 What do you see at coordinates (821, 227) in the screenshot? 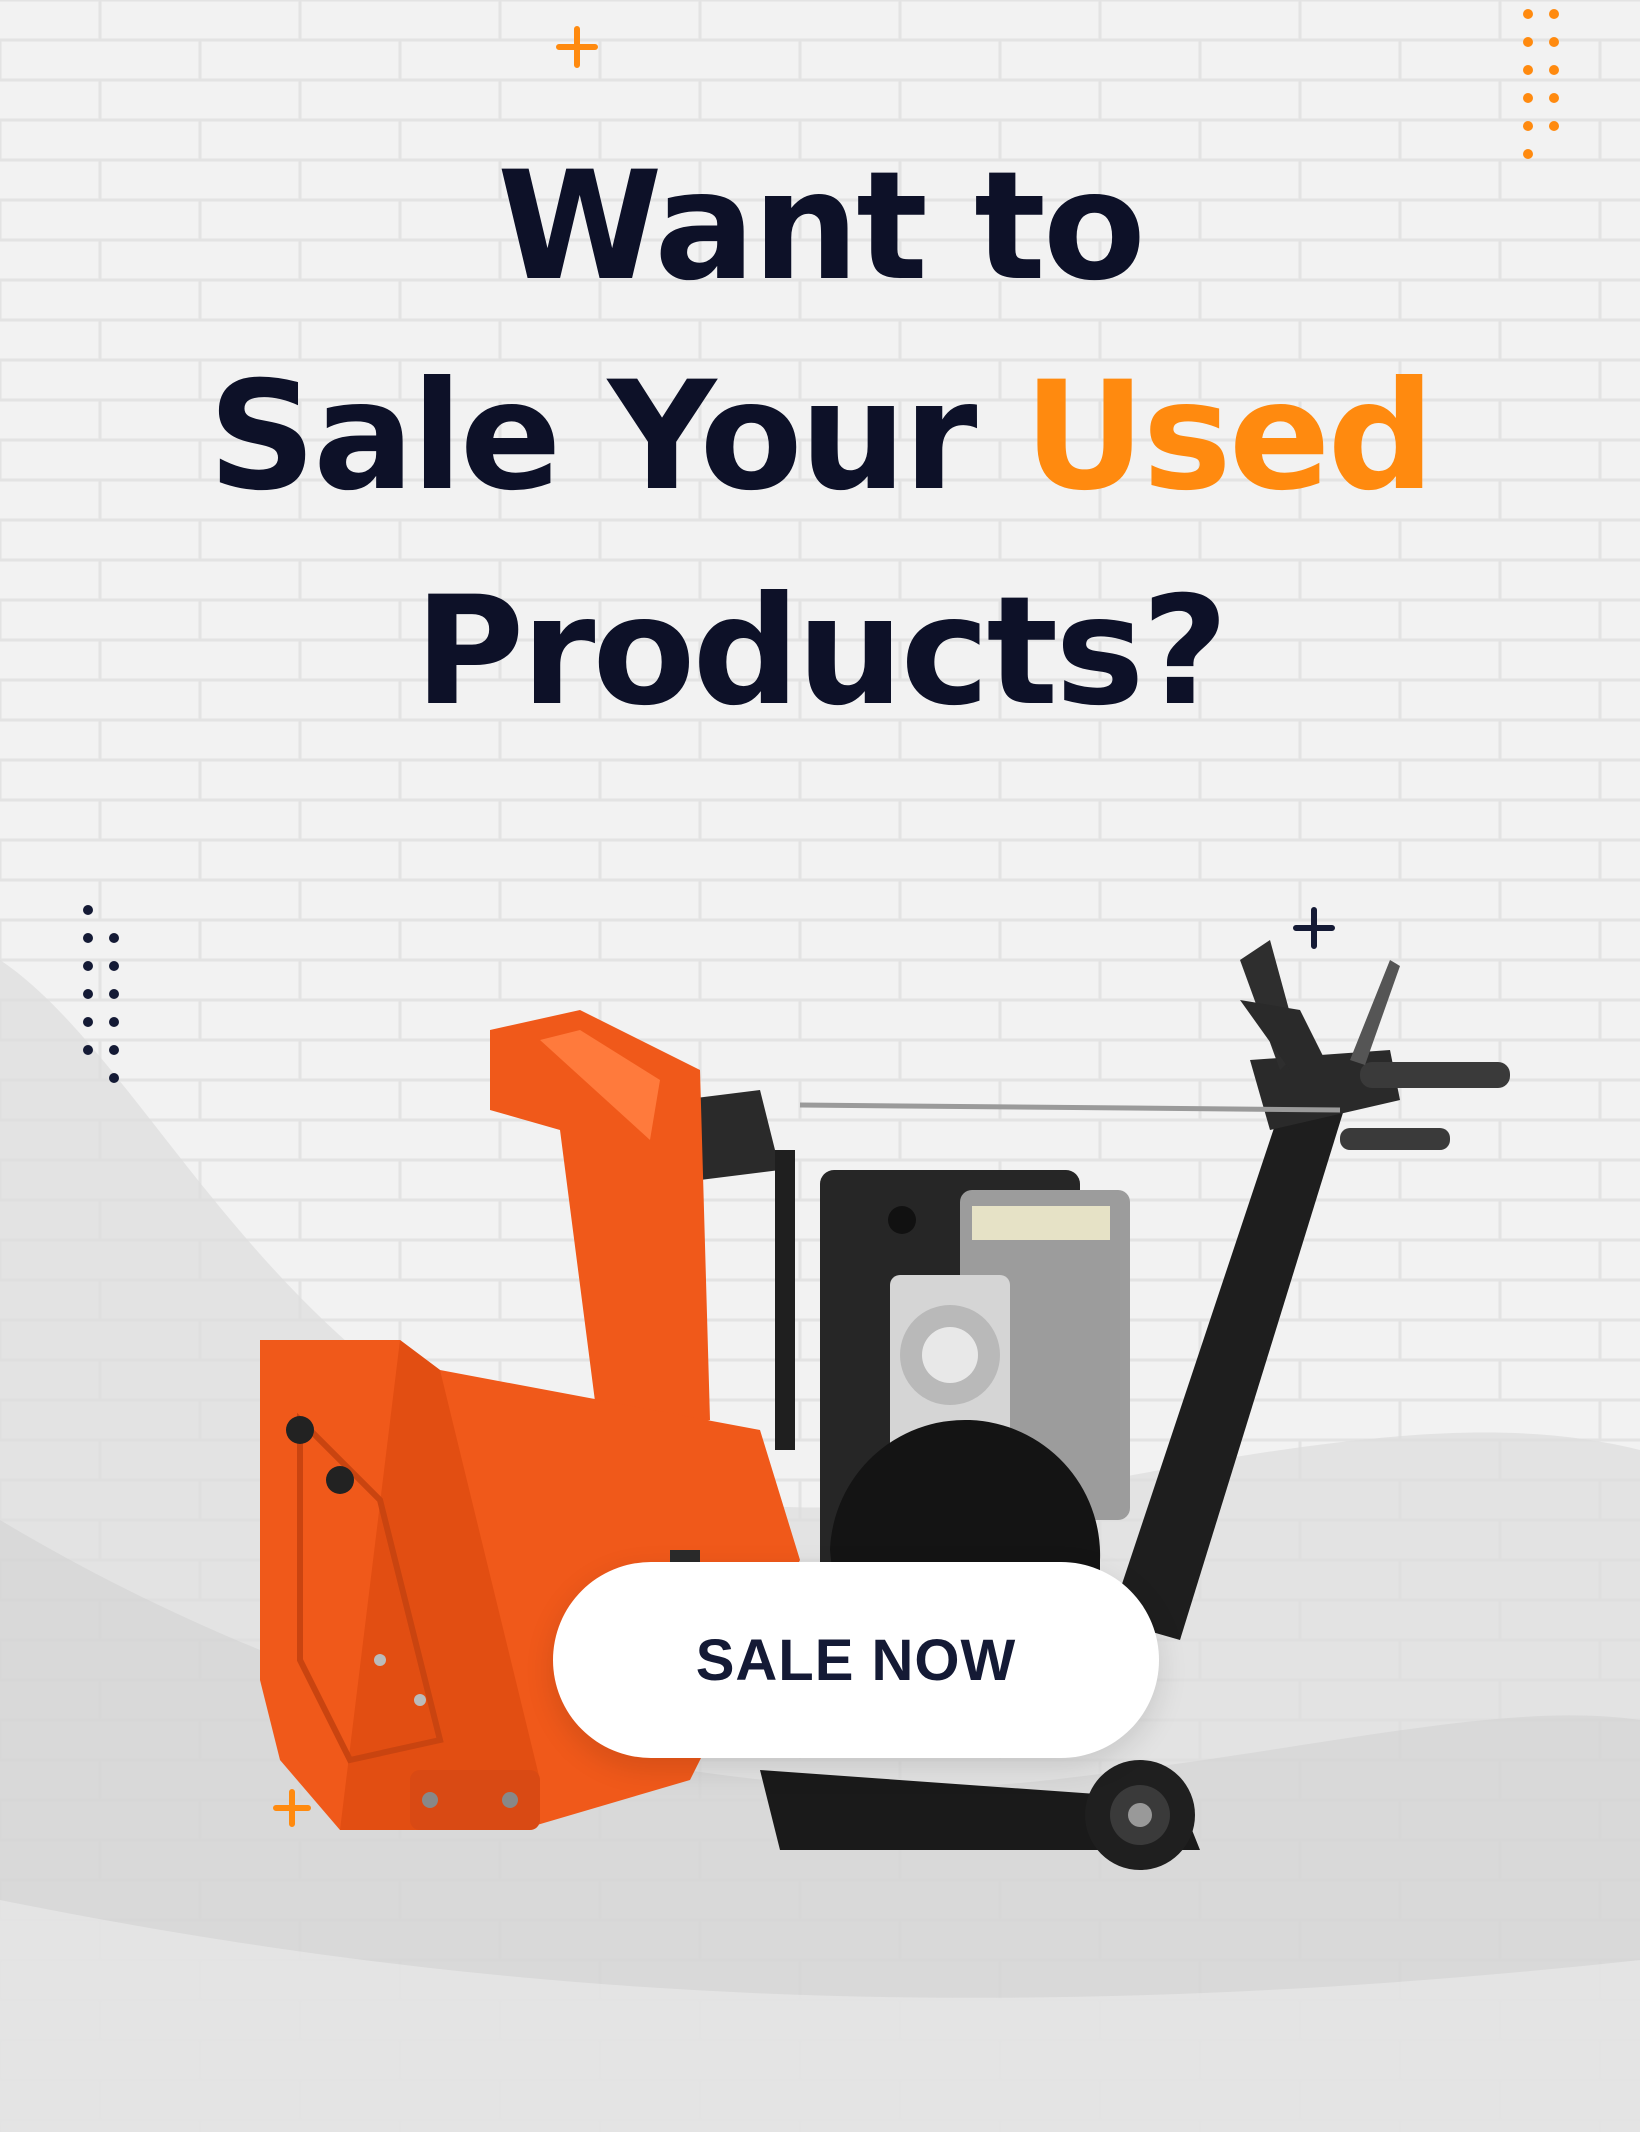
I see `headline-line-1: Want to` at bounding box center [821, 227].